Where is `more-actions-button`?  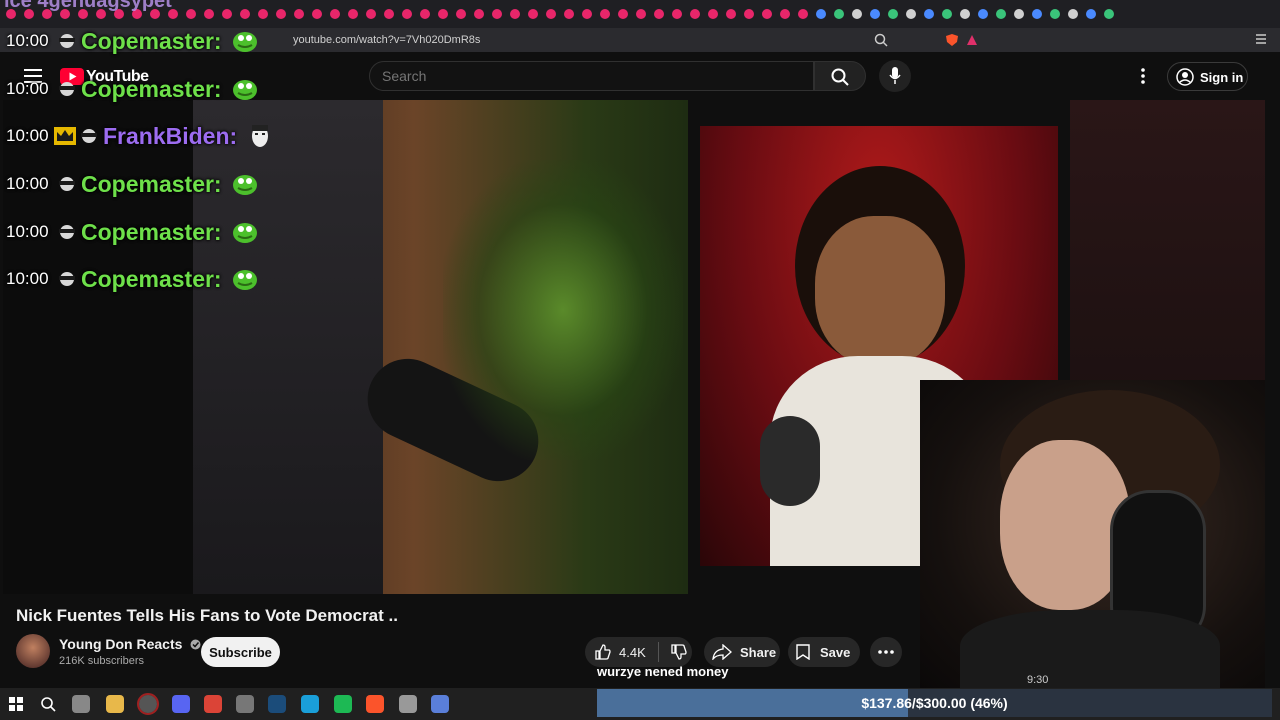
more-actions-button is located at coordinates (886, 652).